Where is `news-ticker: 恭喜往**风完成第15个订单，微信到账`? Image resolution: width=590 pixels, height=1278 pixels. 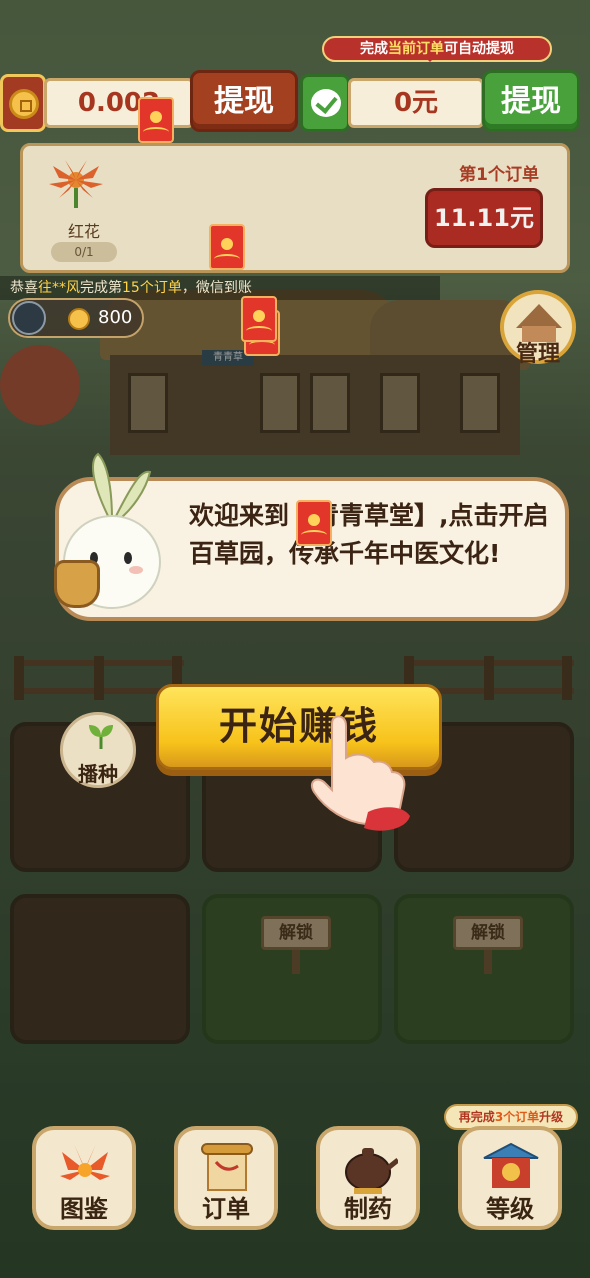
news-ticker: 恭喜往**风完成第15个订单，微信到账 is located at coordinates (220, 288).